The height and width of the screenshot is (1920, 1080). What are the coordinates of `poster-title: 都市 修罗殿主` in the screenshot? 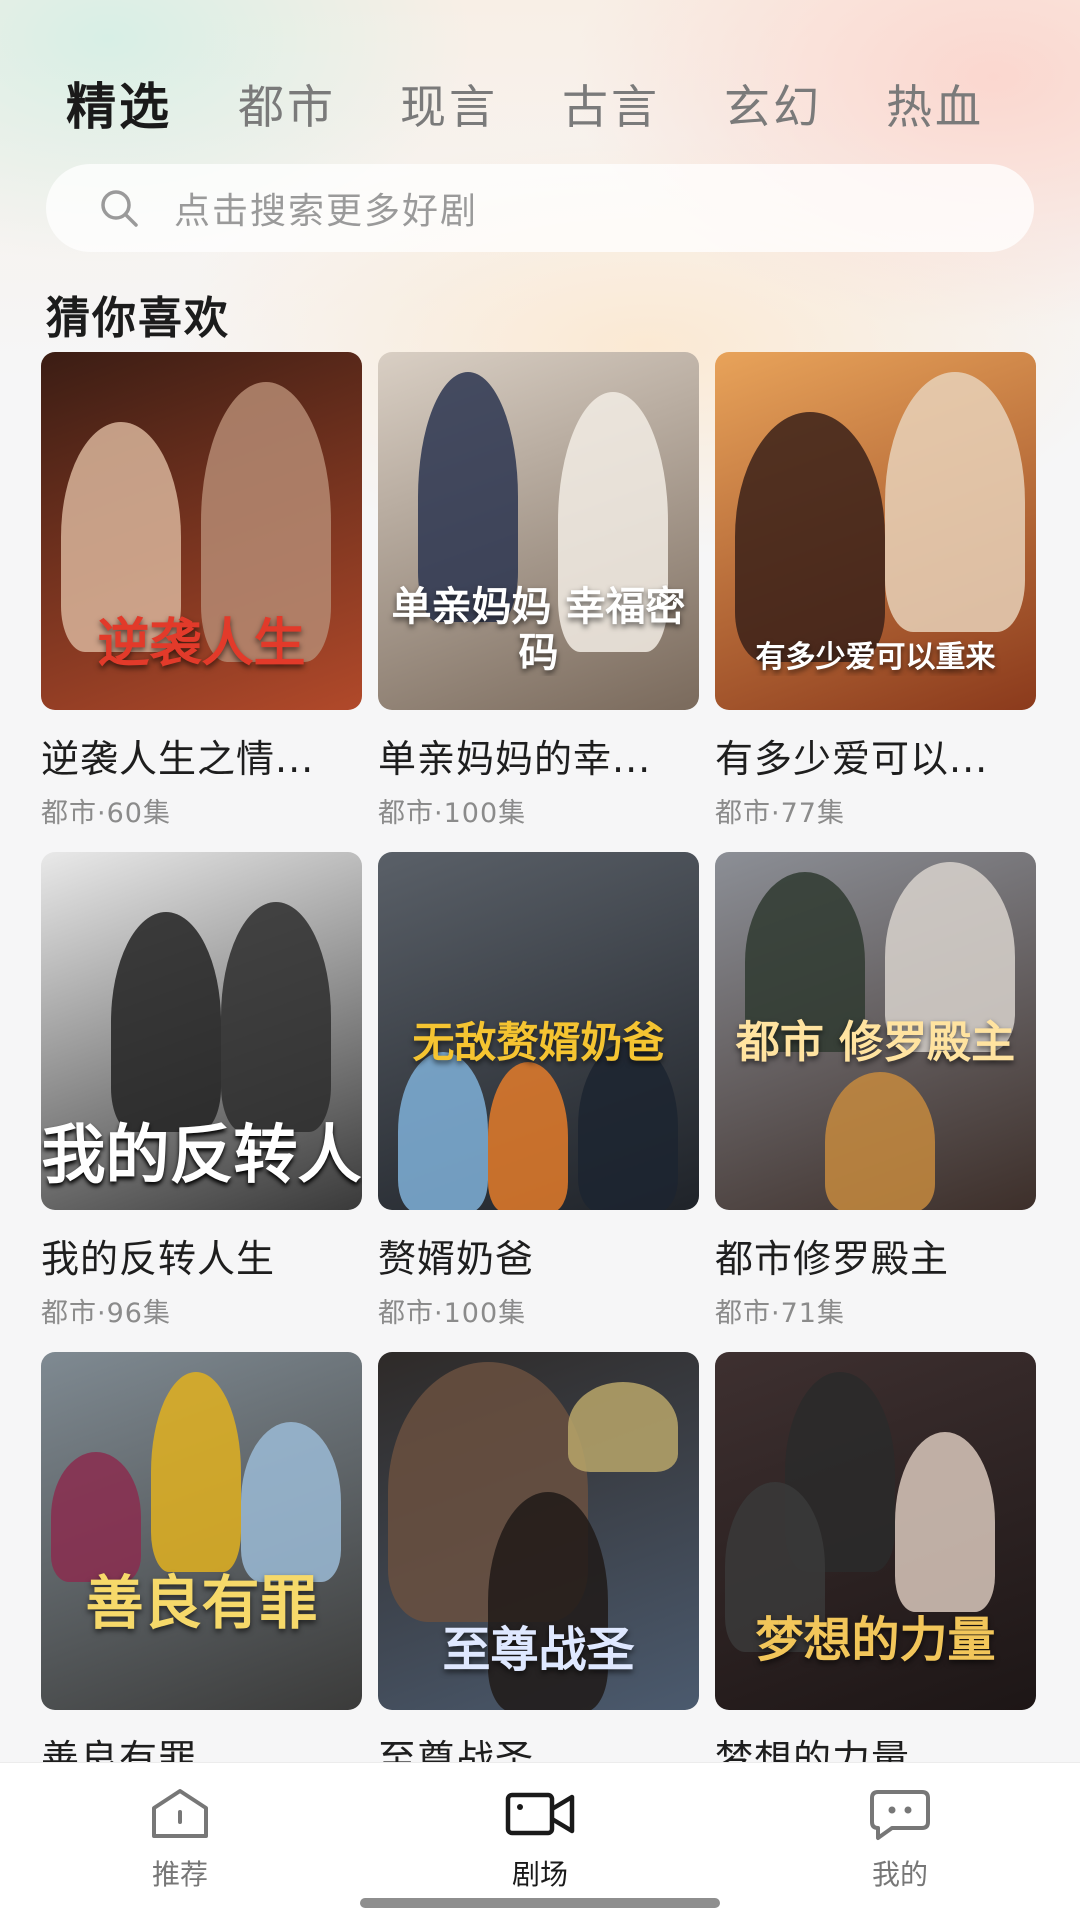 It's located at (875, 1042).